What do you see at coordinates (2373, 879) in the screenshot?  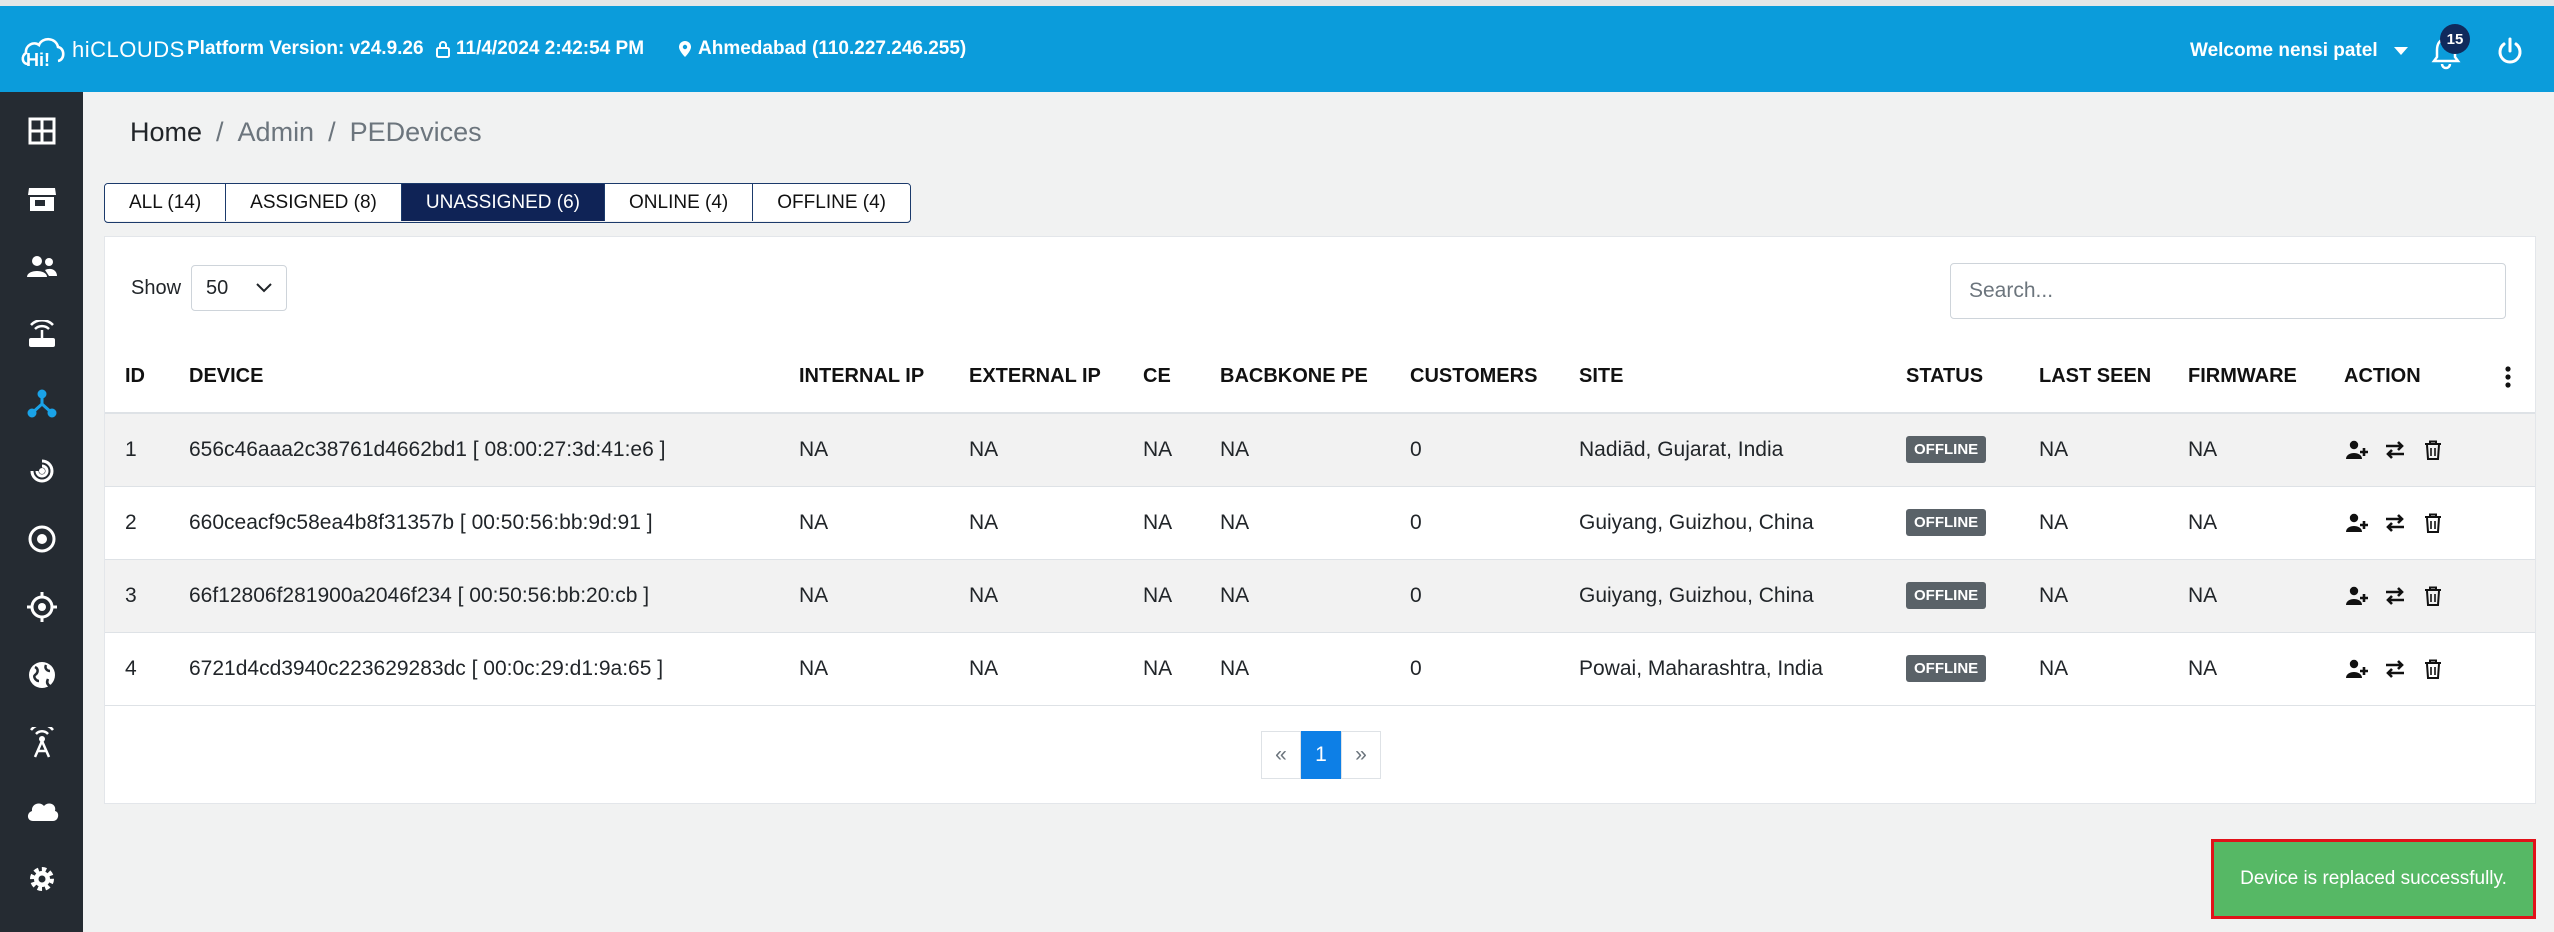 I see `success-toast: Device is replaced successfully.` at bounding box center [2373, 879].